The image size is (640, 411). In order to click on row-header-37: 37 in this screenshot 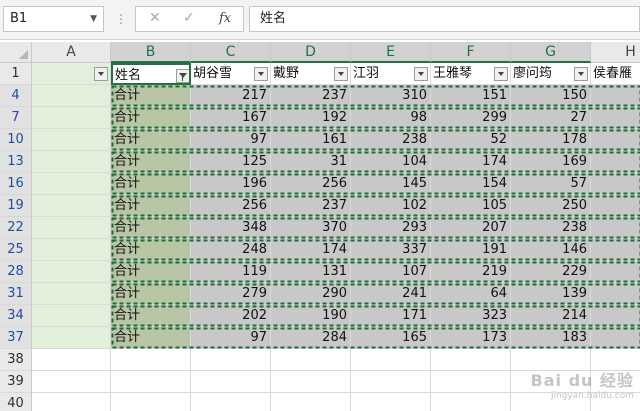, I will do `click(16, 338)`.